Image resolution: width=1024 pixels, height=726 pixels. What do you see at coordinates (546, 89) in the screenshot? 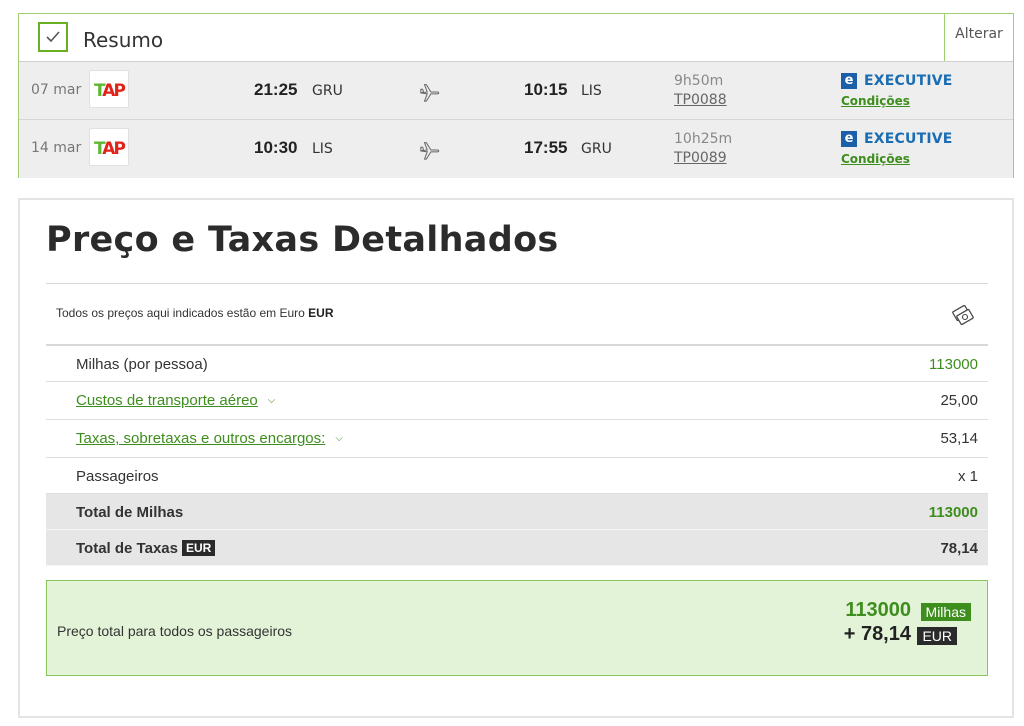
I see `arrival-time: 10:15` at bounding box center [546, 89].